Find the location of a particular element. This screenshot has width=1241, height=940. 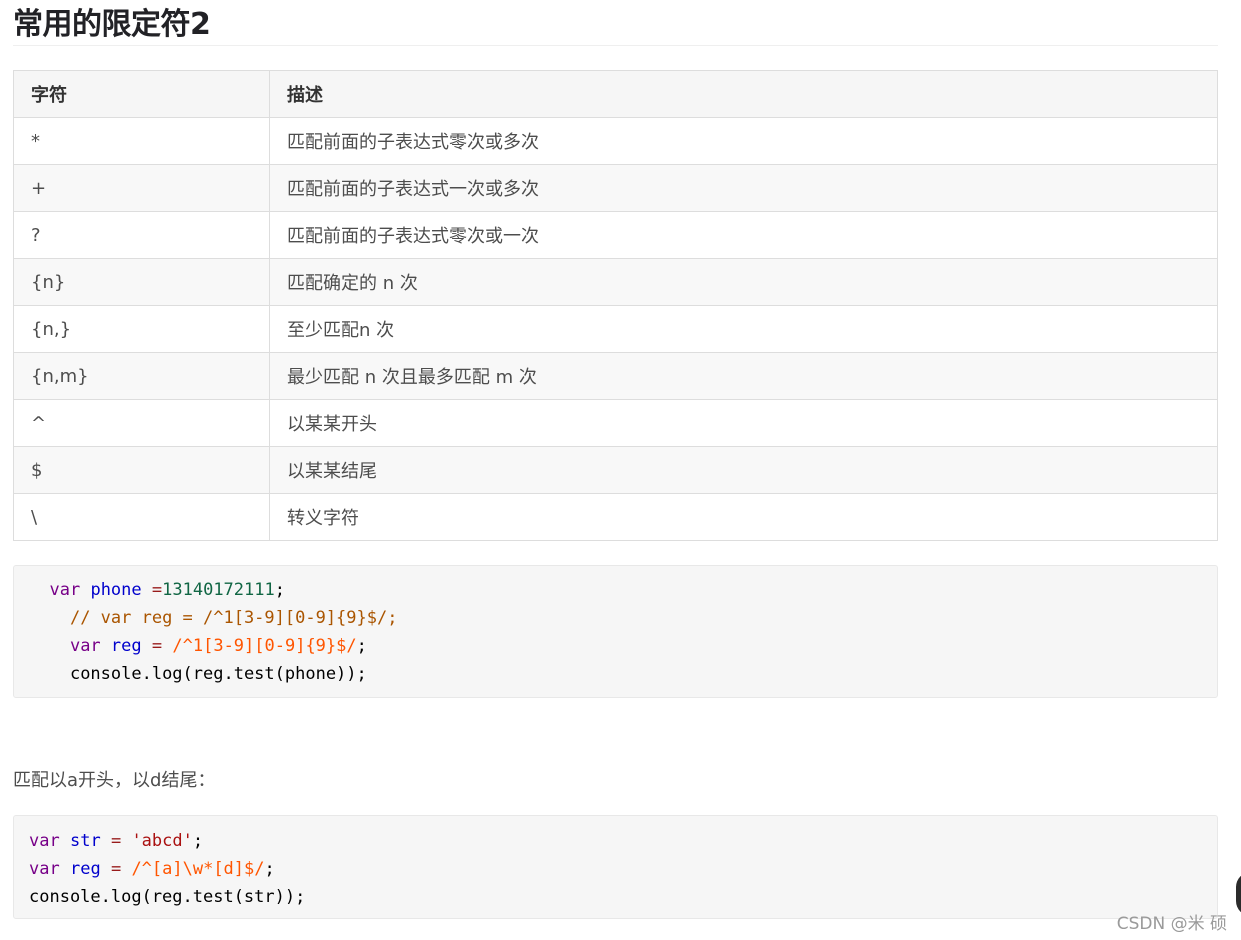

table-row: ^ 以某某开头 is located at coordinates (615, 423).